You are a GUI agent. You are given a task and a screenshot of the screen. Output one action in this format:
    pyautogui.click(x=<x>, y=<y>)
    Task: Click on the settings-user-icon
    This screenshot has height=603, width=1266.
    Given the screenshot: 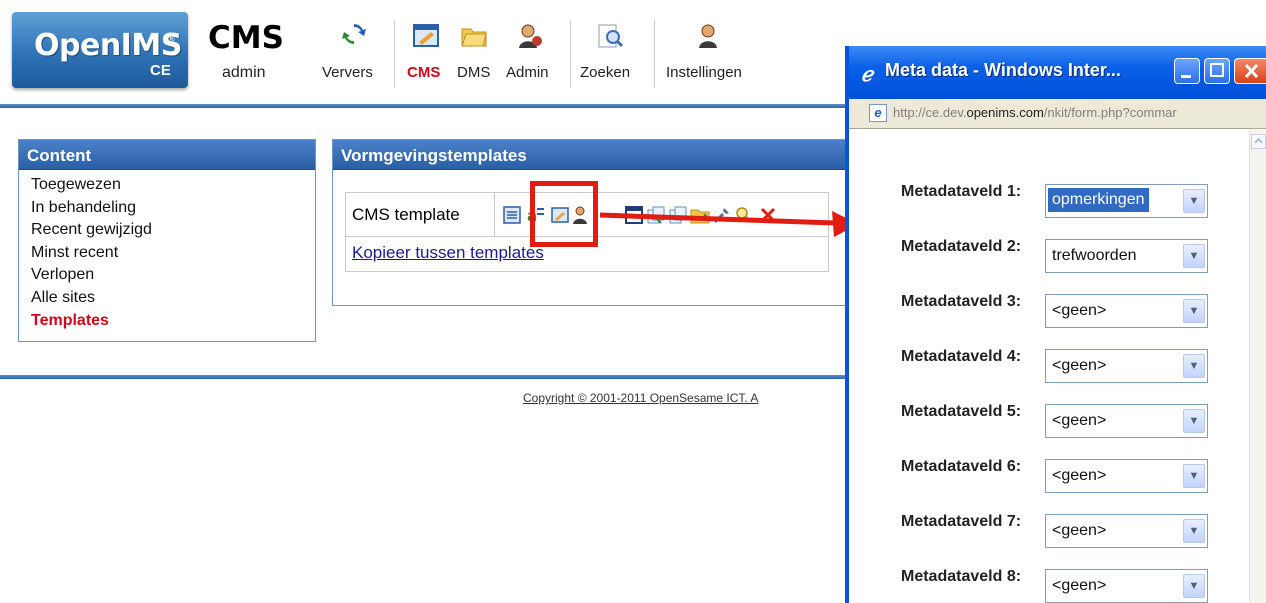 What is the action you would take?
    pyautogui.click(x=708, y=36)
    